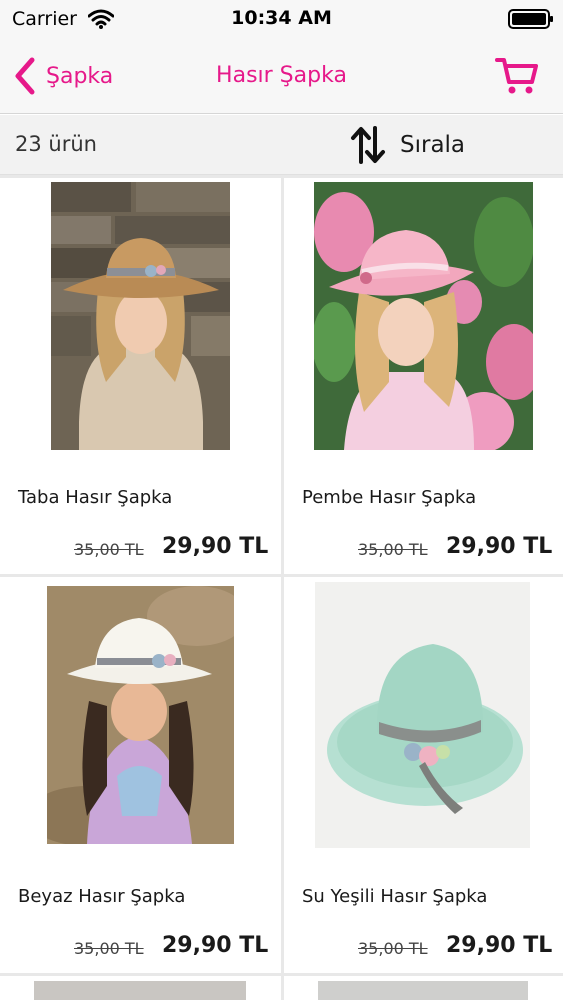  Describe the element at coordinates (530, 19) in the screenshot. I see `battery-icon` at that location.